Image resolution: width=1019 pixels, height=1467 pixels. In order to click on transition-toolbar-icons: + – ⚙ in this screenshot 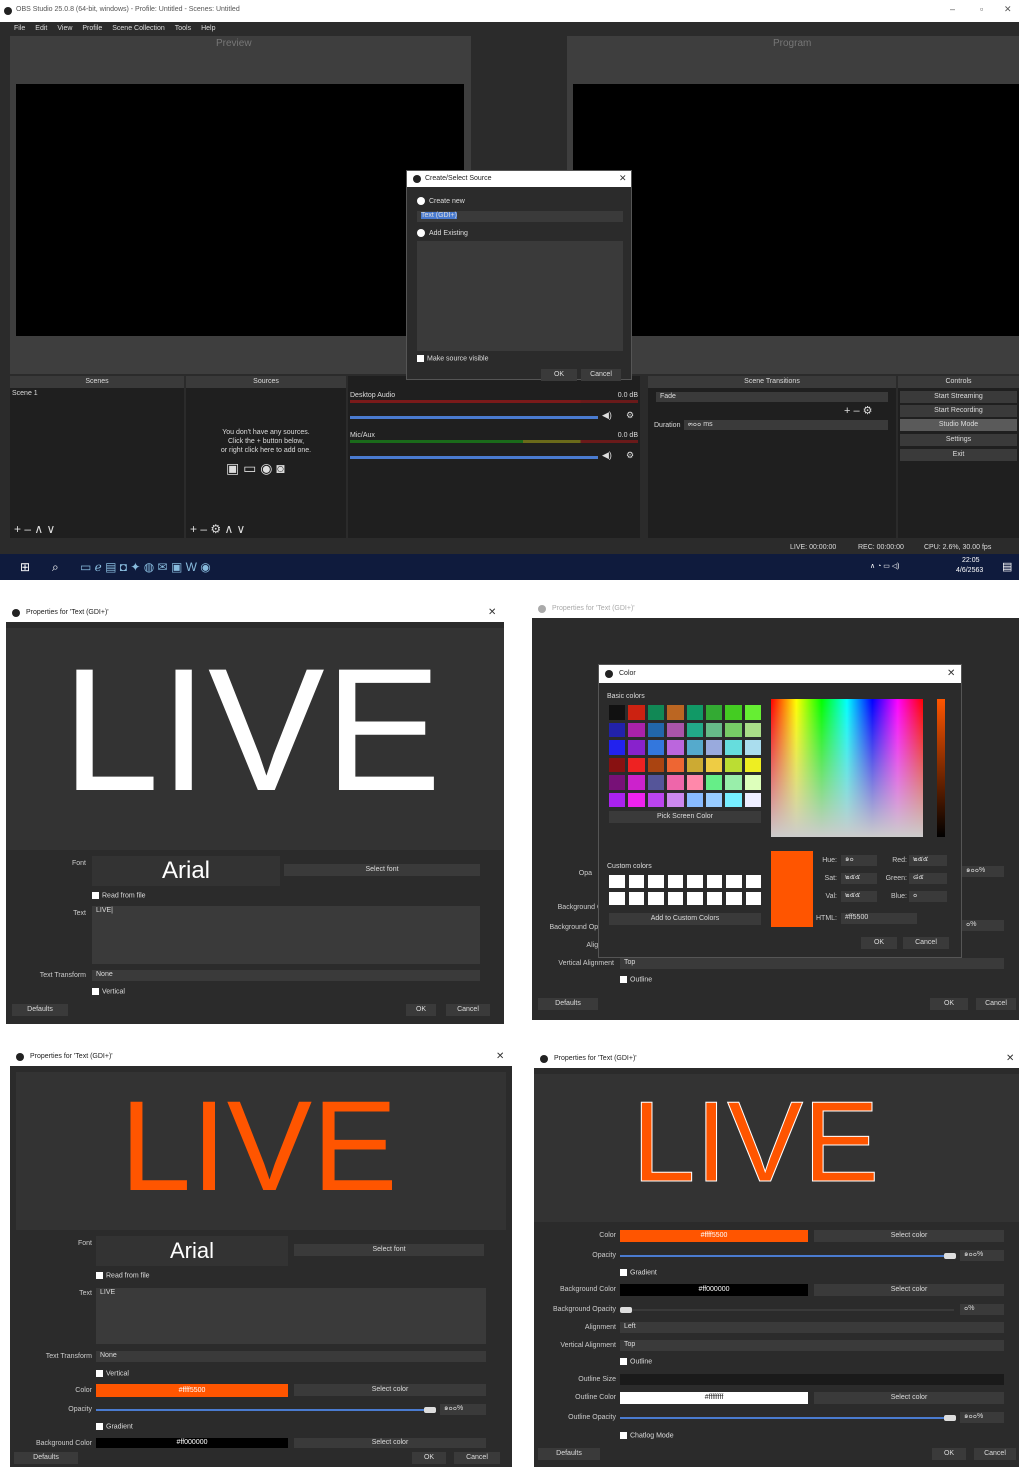, I will do `click(858, 410)`.